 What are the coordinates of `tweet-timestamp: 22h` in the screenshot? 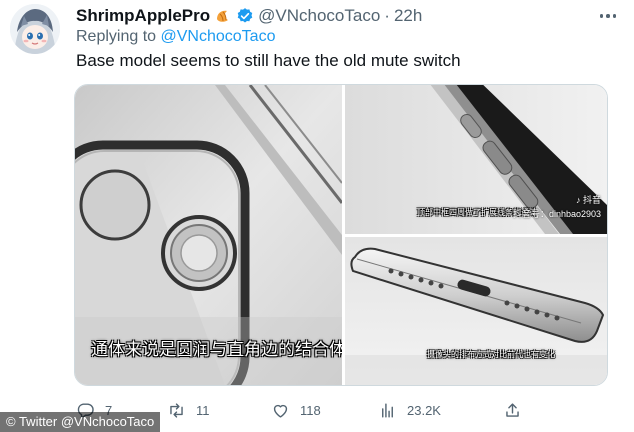 It's located at (408, 16).